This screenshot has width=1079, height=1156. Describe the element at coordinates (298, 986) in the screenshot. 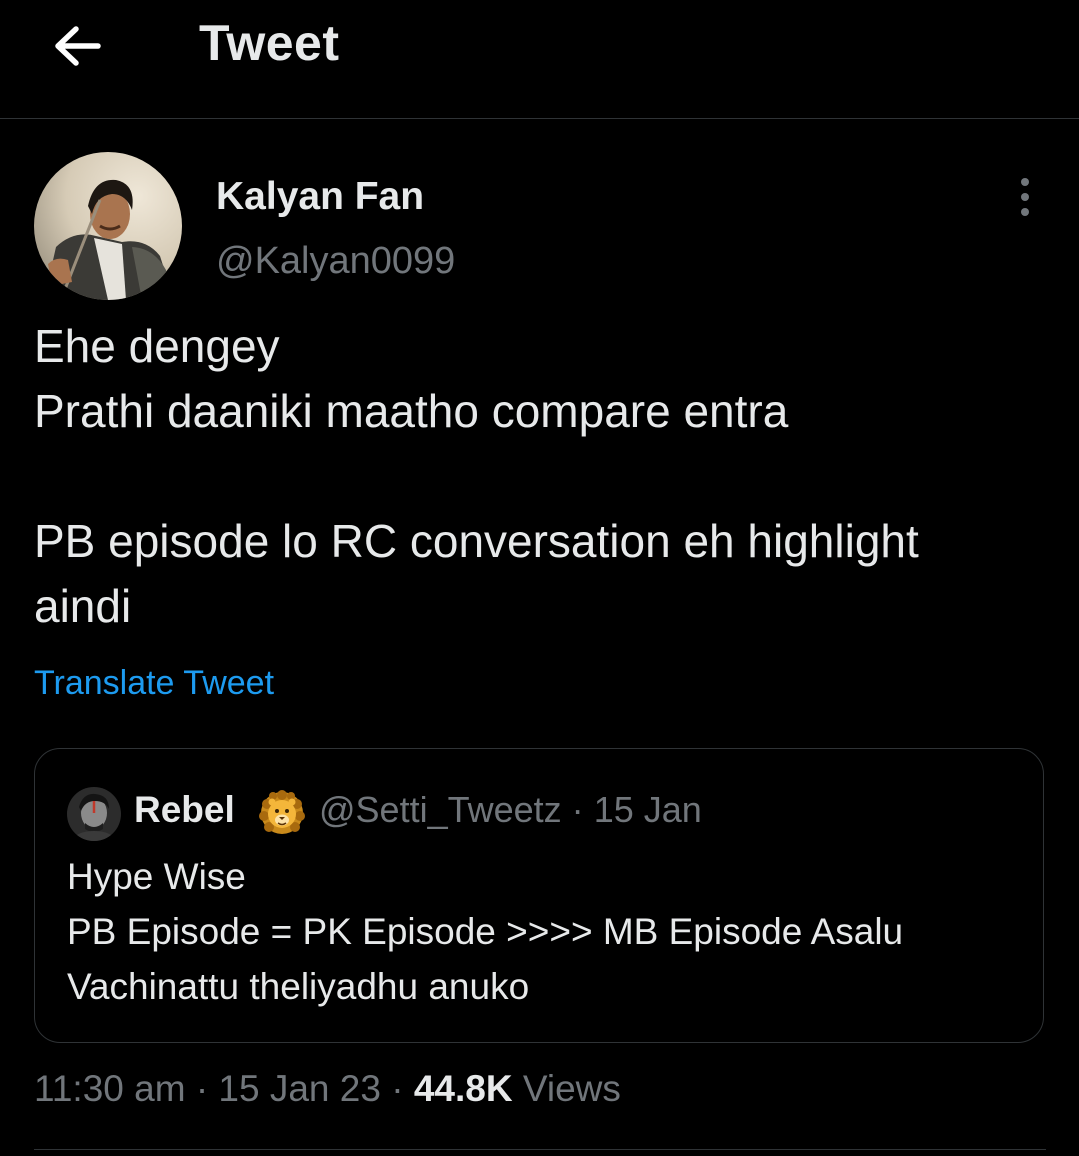

I see `quoted-text-line: Vachinattu theliyadhu anuko` at that location.